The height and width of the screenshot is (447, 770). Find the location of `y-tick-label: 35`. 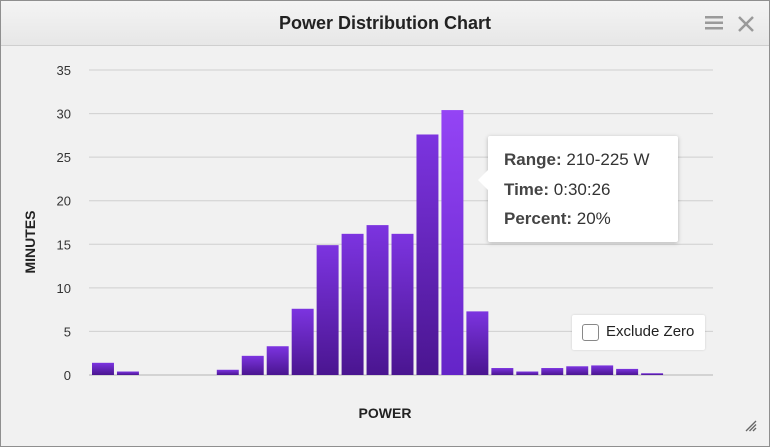

y-tick-label: 35 is located at coordinates (64, 70).